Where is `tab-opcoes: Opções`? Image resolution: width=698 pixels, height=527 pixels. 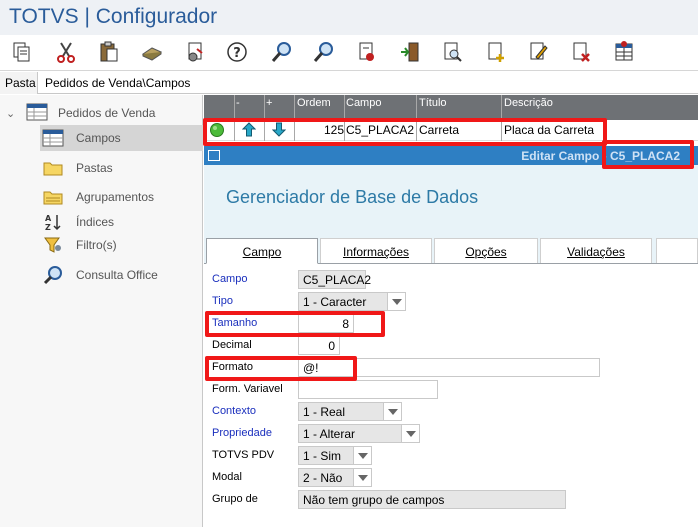 tab-opcoes: Opções is located at coordinates (486, 251).